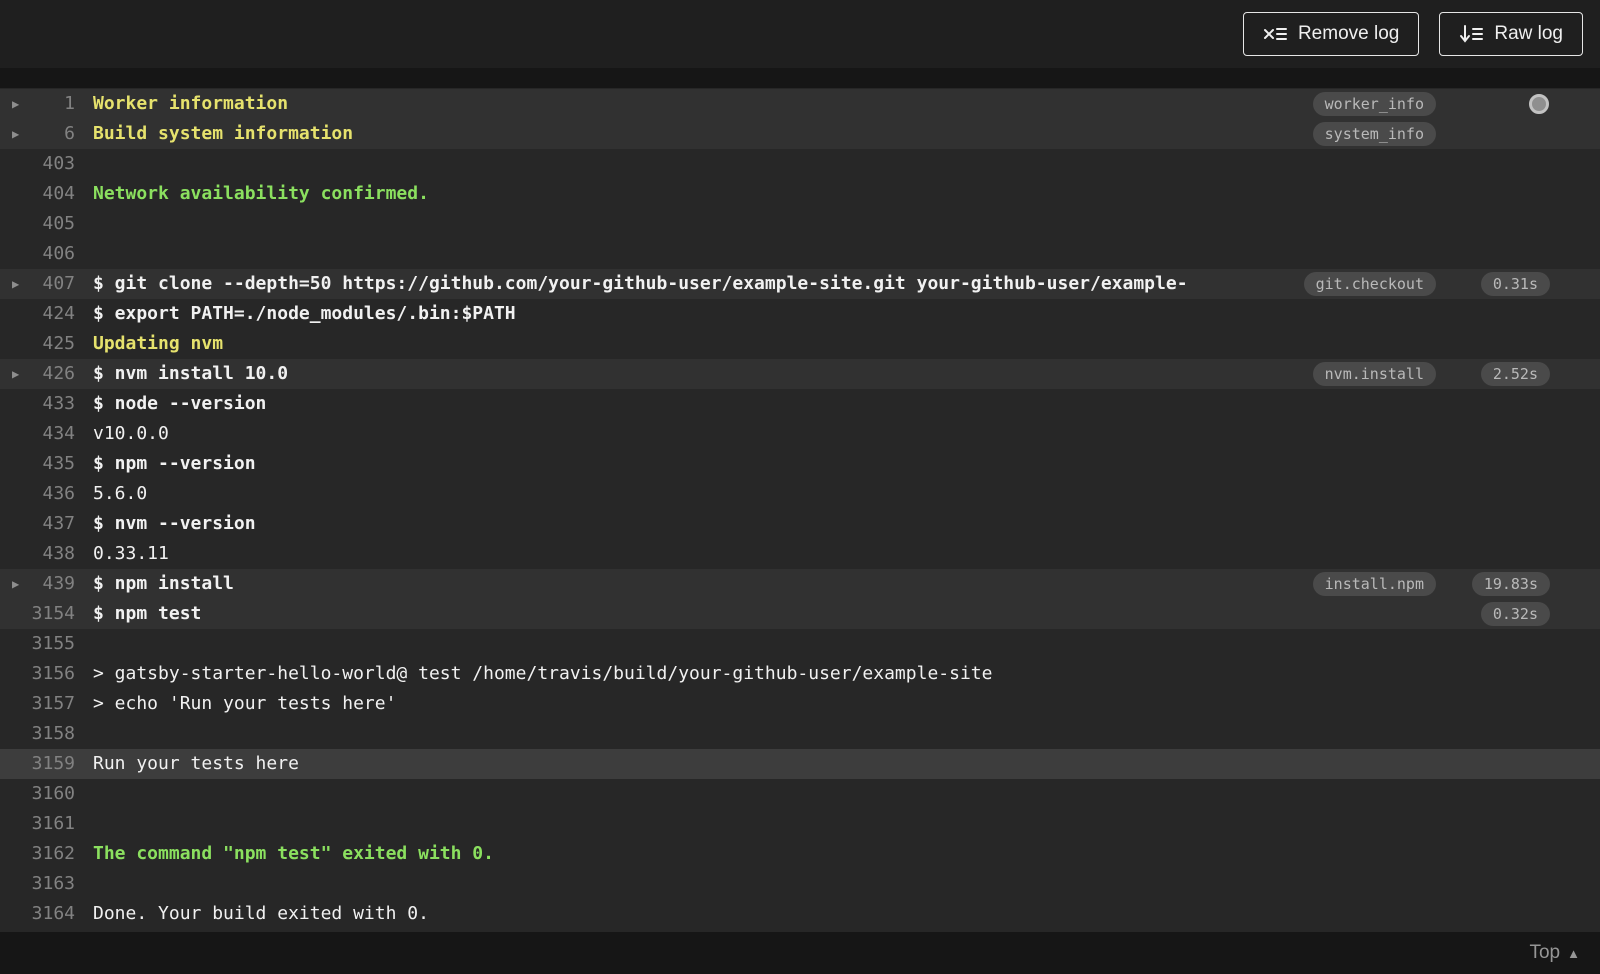 Image resolution: width=1600 pixels, height=974 pixels. Describe the element at coordinates (37, 794) in the screenshot. I see `line-number: 3160` at that location.